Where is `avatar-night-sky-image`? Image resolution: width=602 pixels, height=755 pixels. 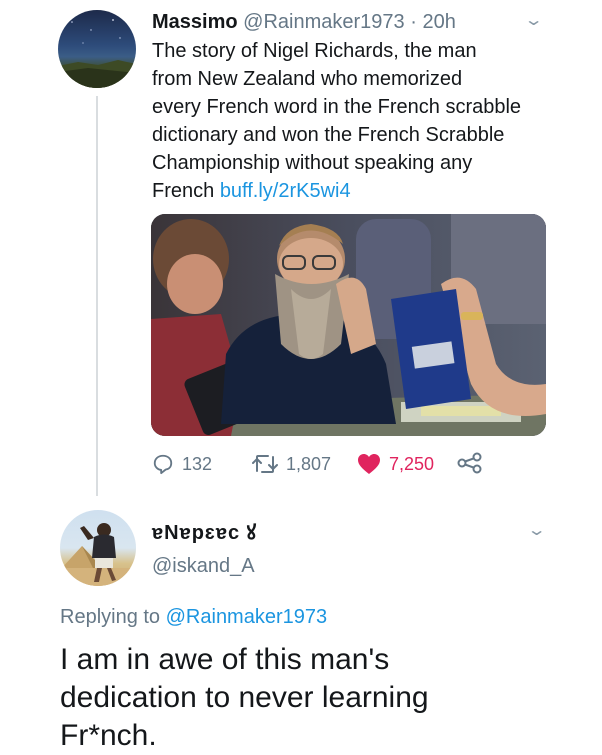 avatar-night-sky-image is located at coordinates (97, 53).